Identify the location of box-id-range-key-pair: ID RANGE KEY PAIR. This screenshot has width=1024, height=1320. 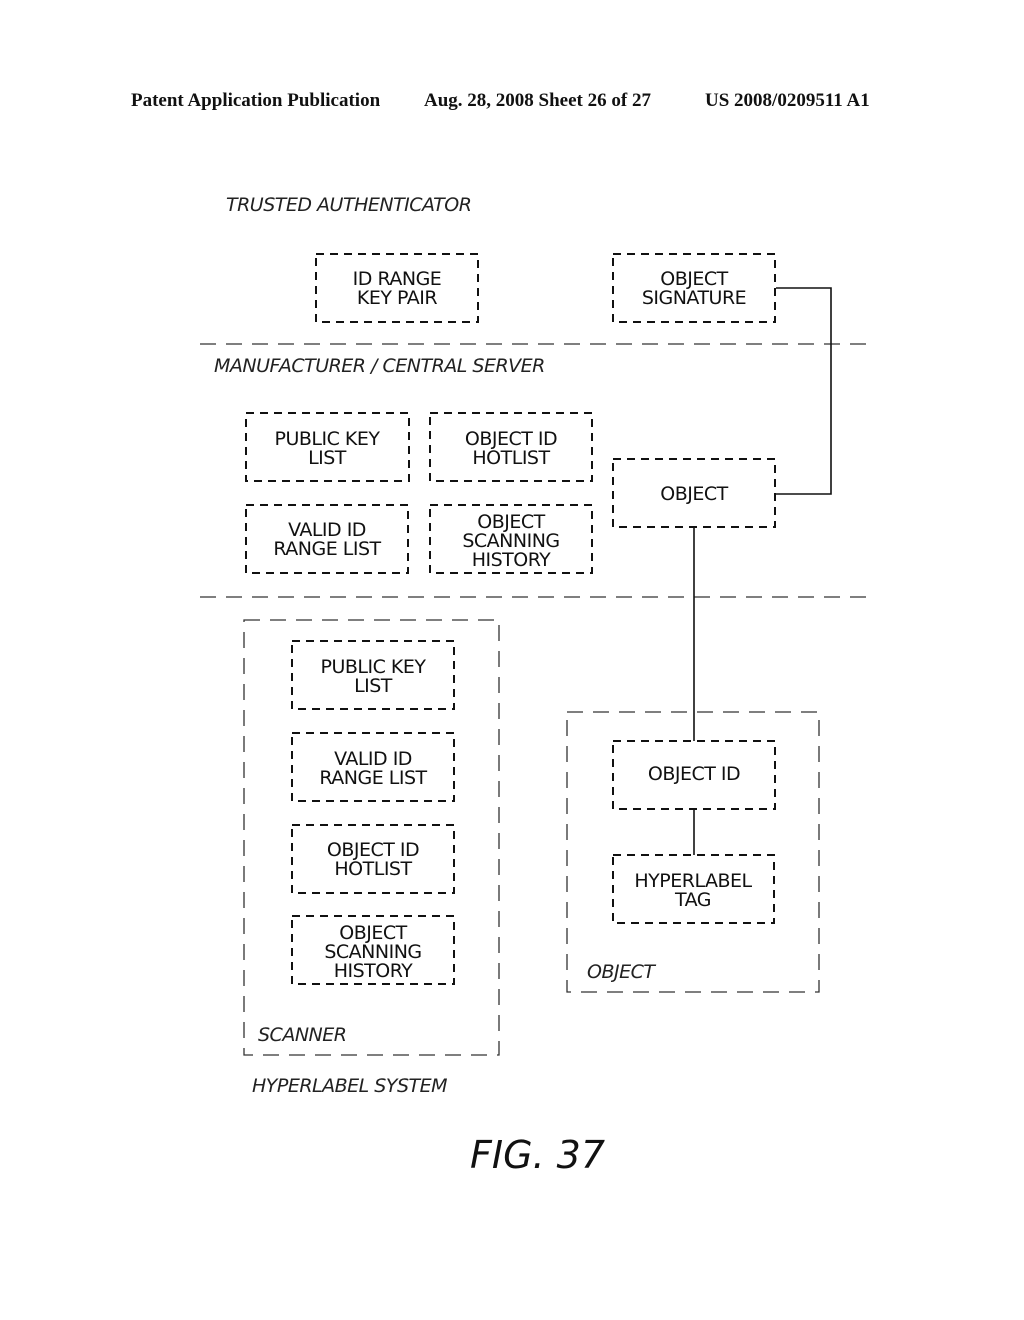
(397, 288).